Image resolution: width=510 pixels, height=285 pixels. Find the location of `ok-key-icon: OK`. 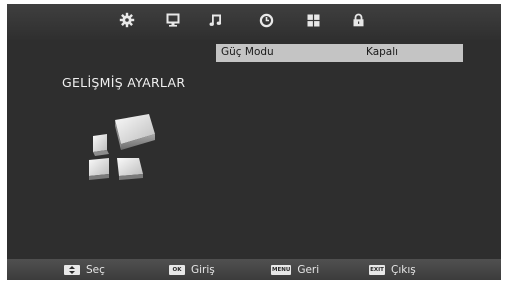

ok-key-icon: OK is located at coordinates (177, 269).